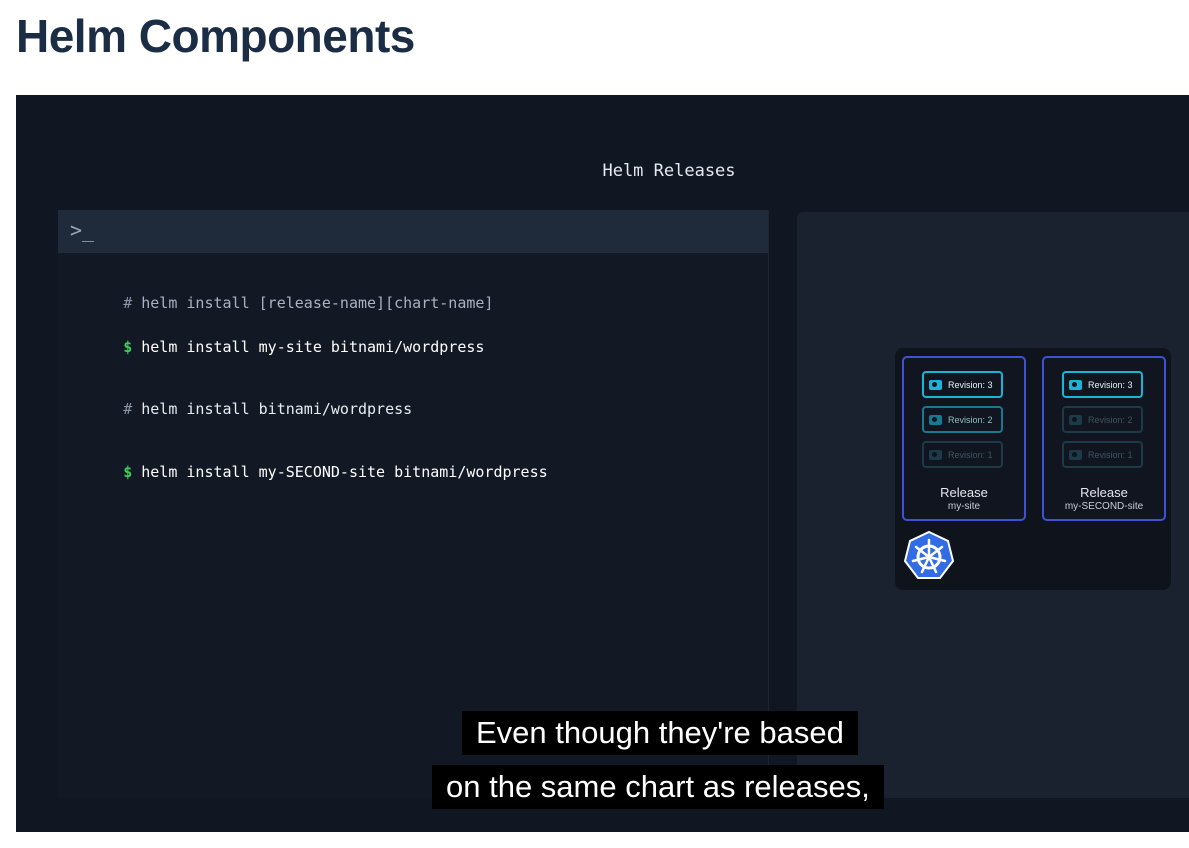 The width and height of the screenshot is (1189, 848). Describe the element at coordinates (660, 733) in the screenshot. I see `caption-line: Even though they're based` at that location.